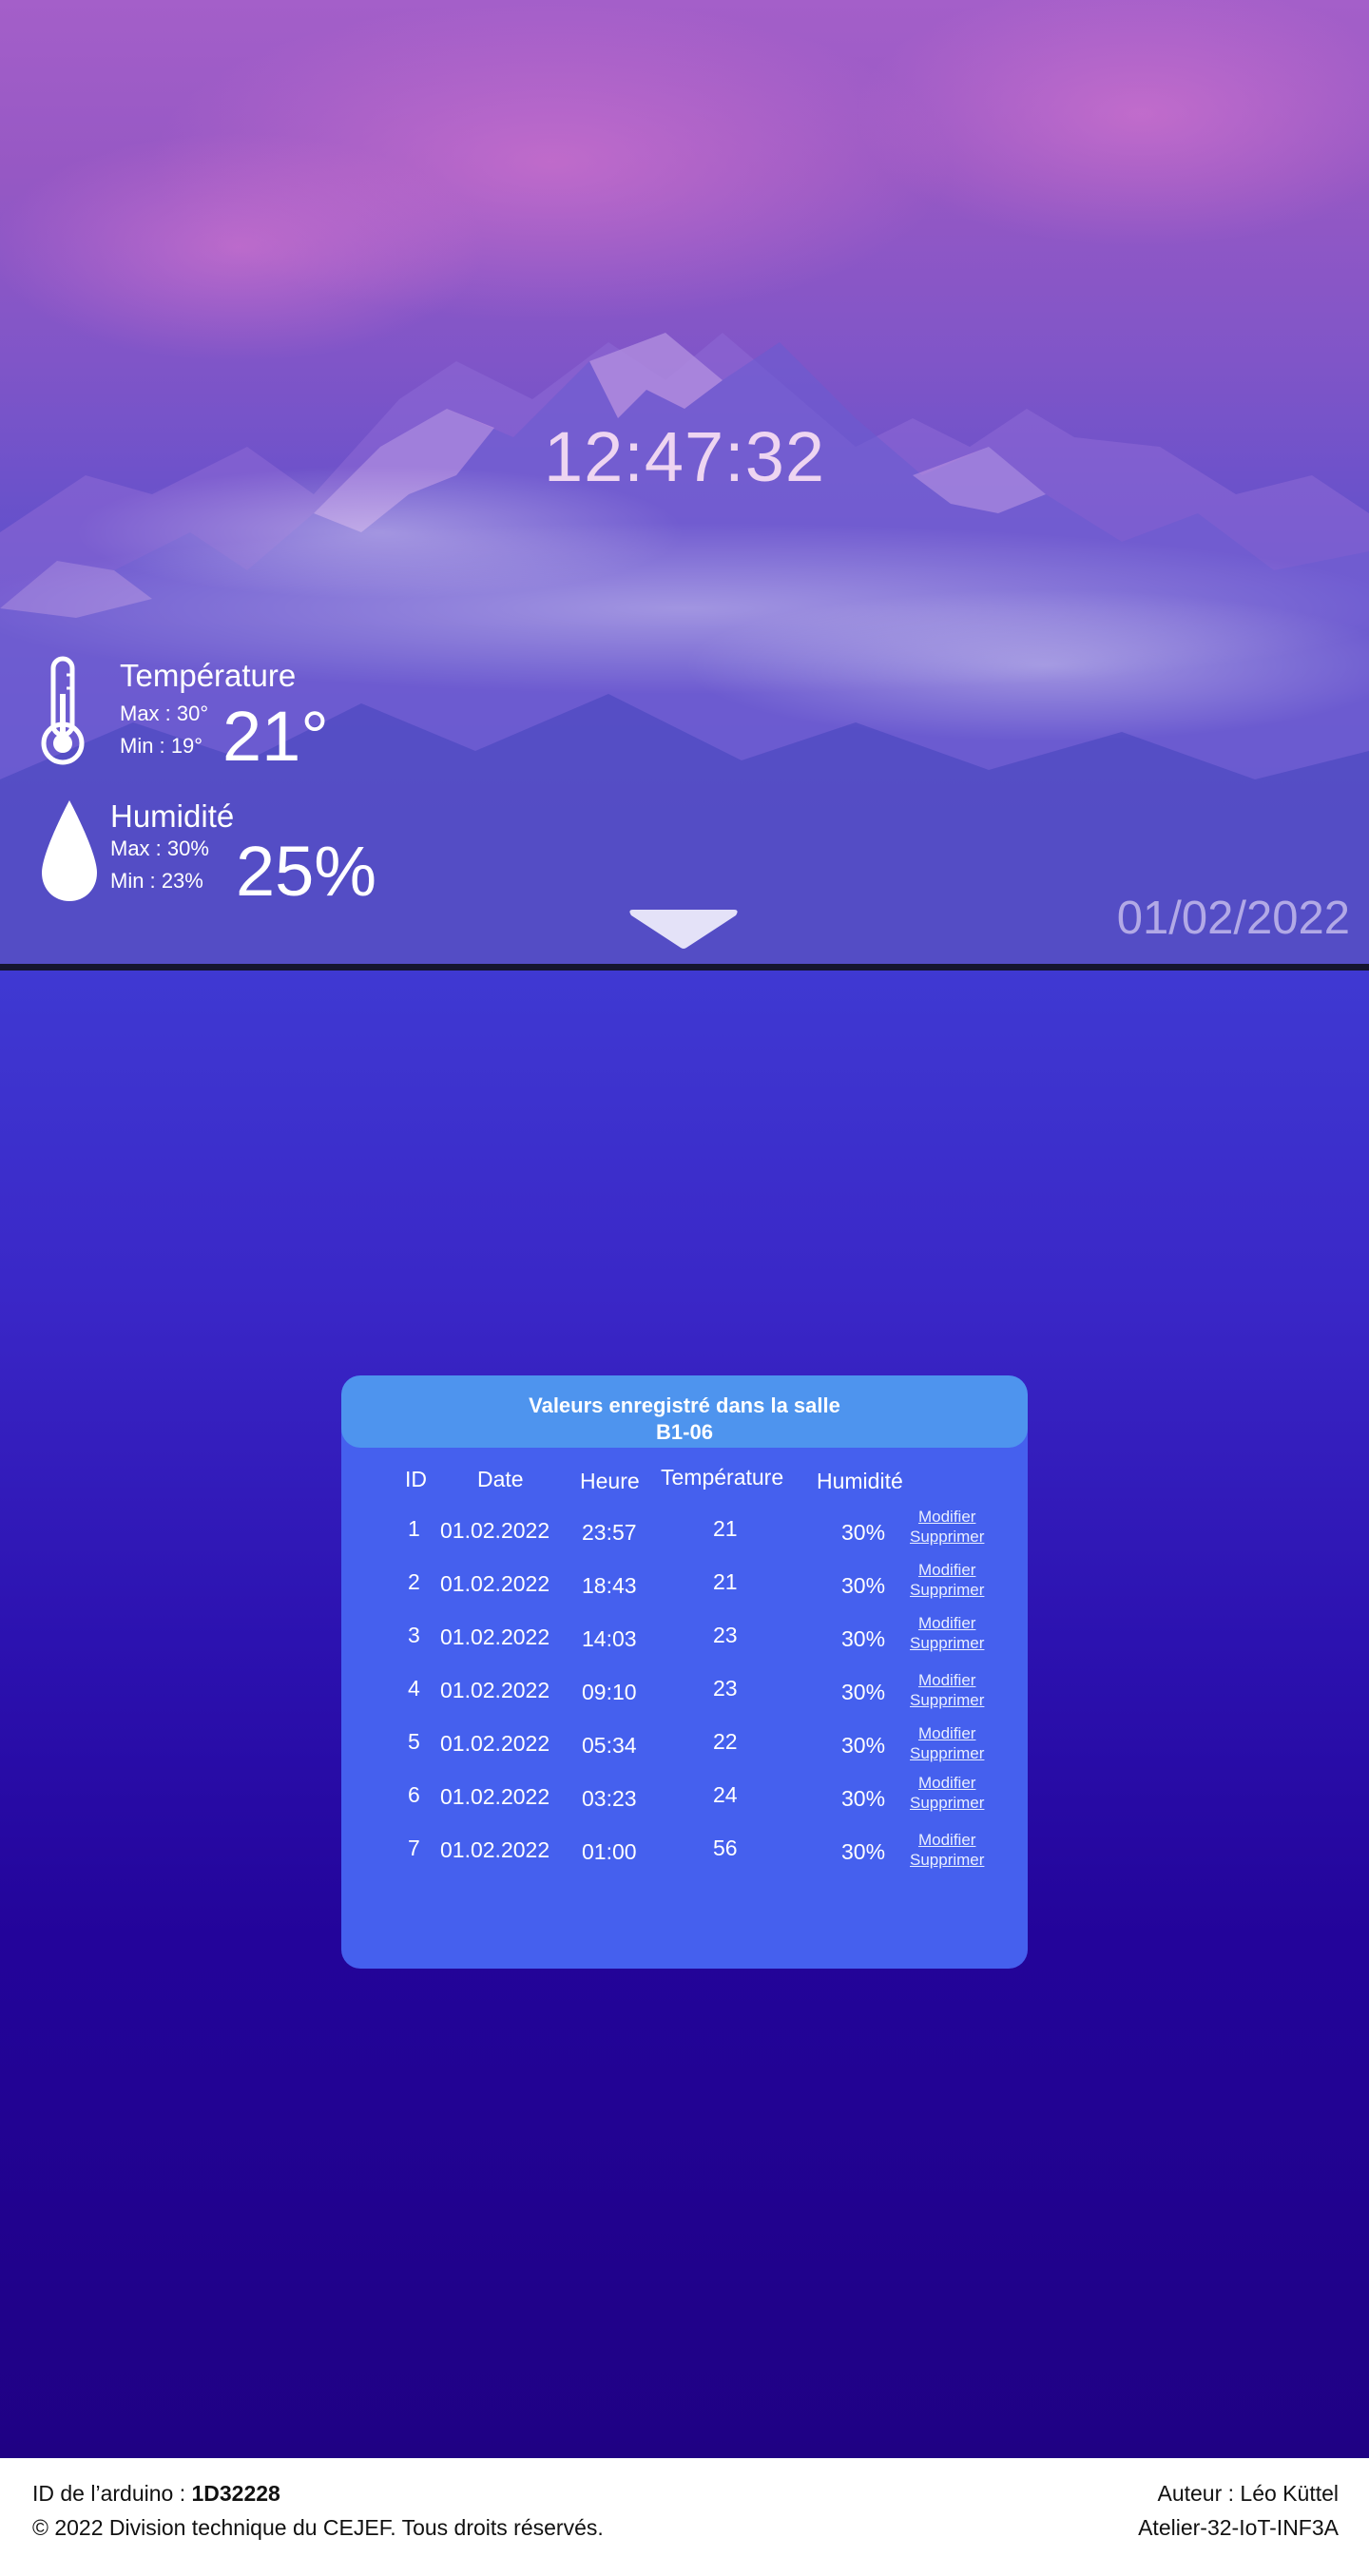  Describe the element at coordinates (182, 881) in the screenshot. I see `humidity-min-value: 23%` at that location.